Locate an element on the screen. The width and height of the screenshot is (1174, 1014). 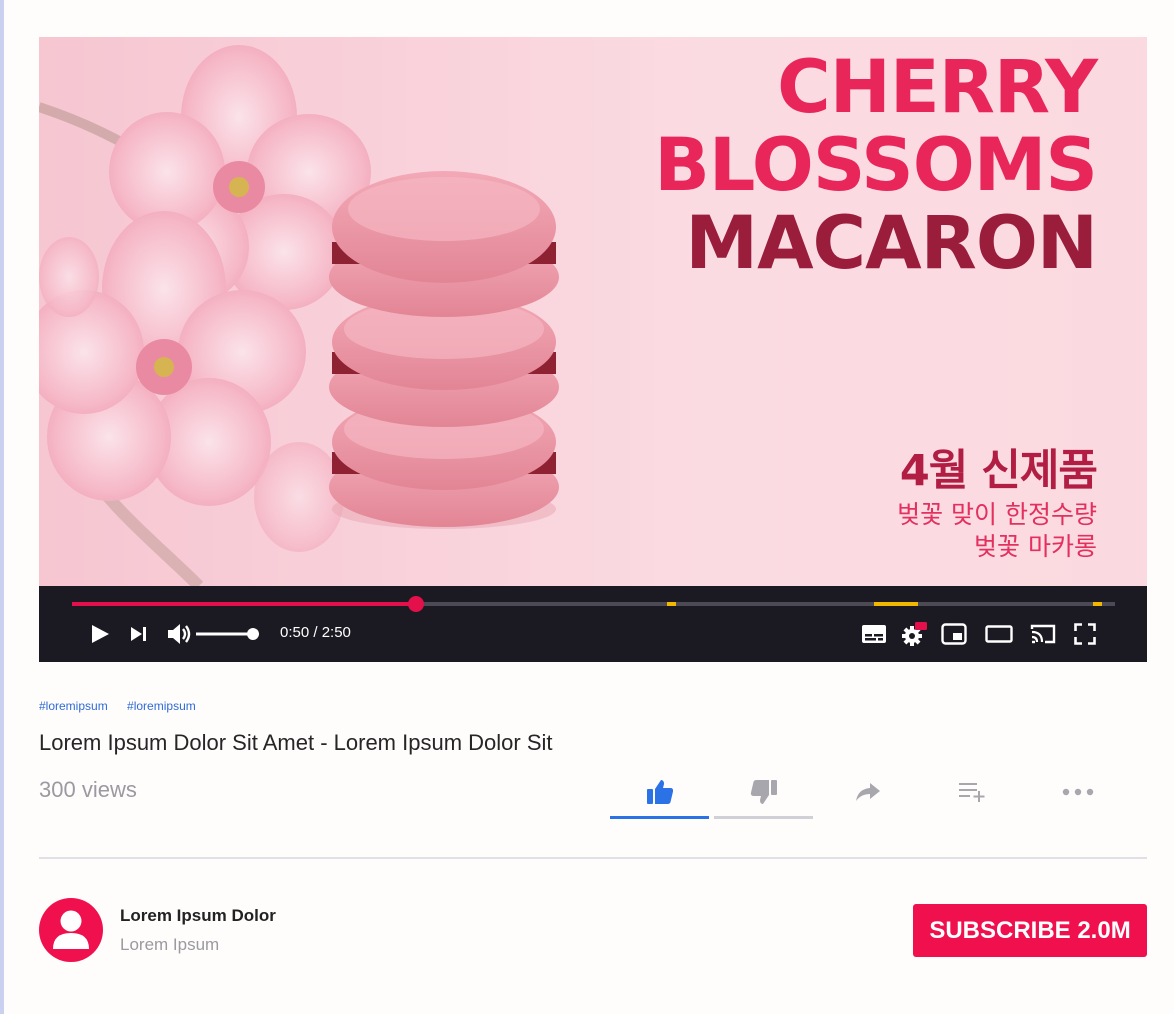
player-controls: 0:50 / 2:50 is located at coordinates (593, 624).